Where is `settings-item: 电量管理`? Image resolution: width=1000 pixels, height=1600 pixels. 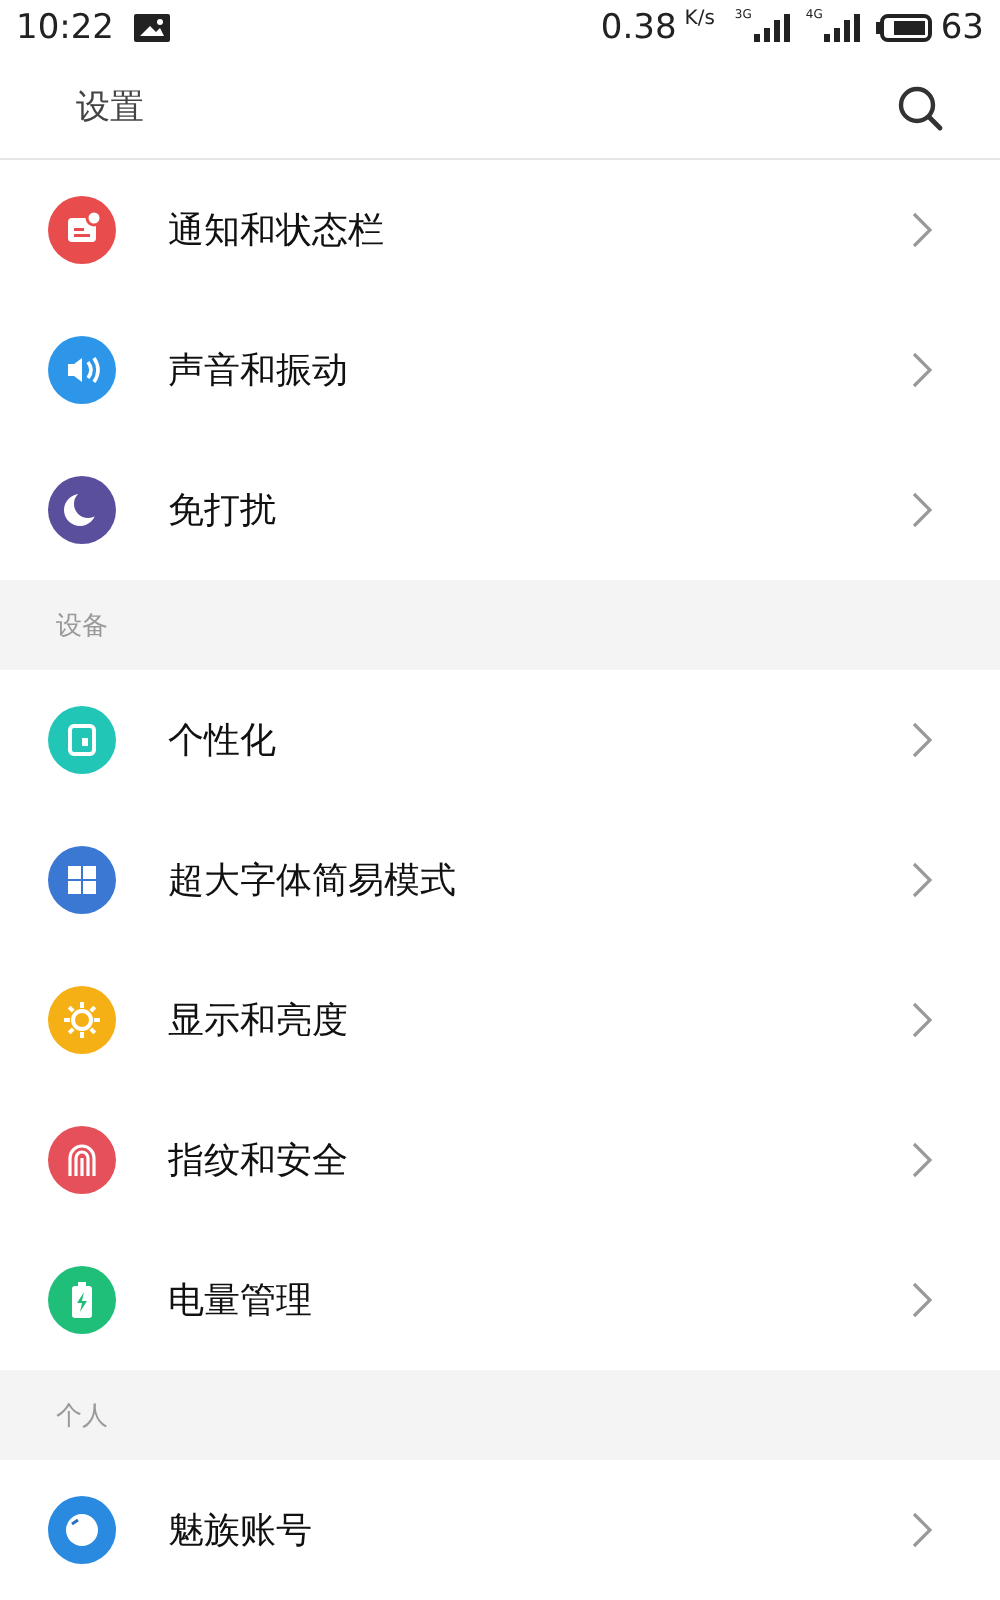
settings-item: 电量管理 is located at coordinates (500, 1300).